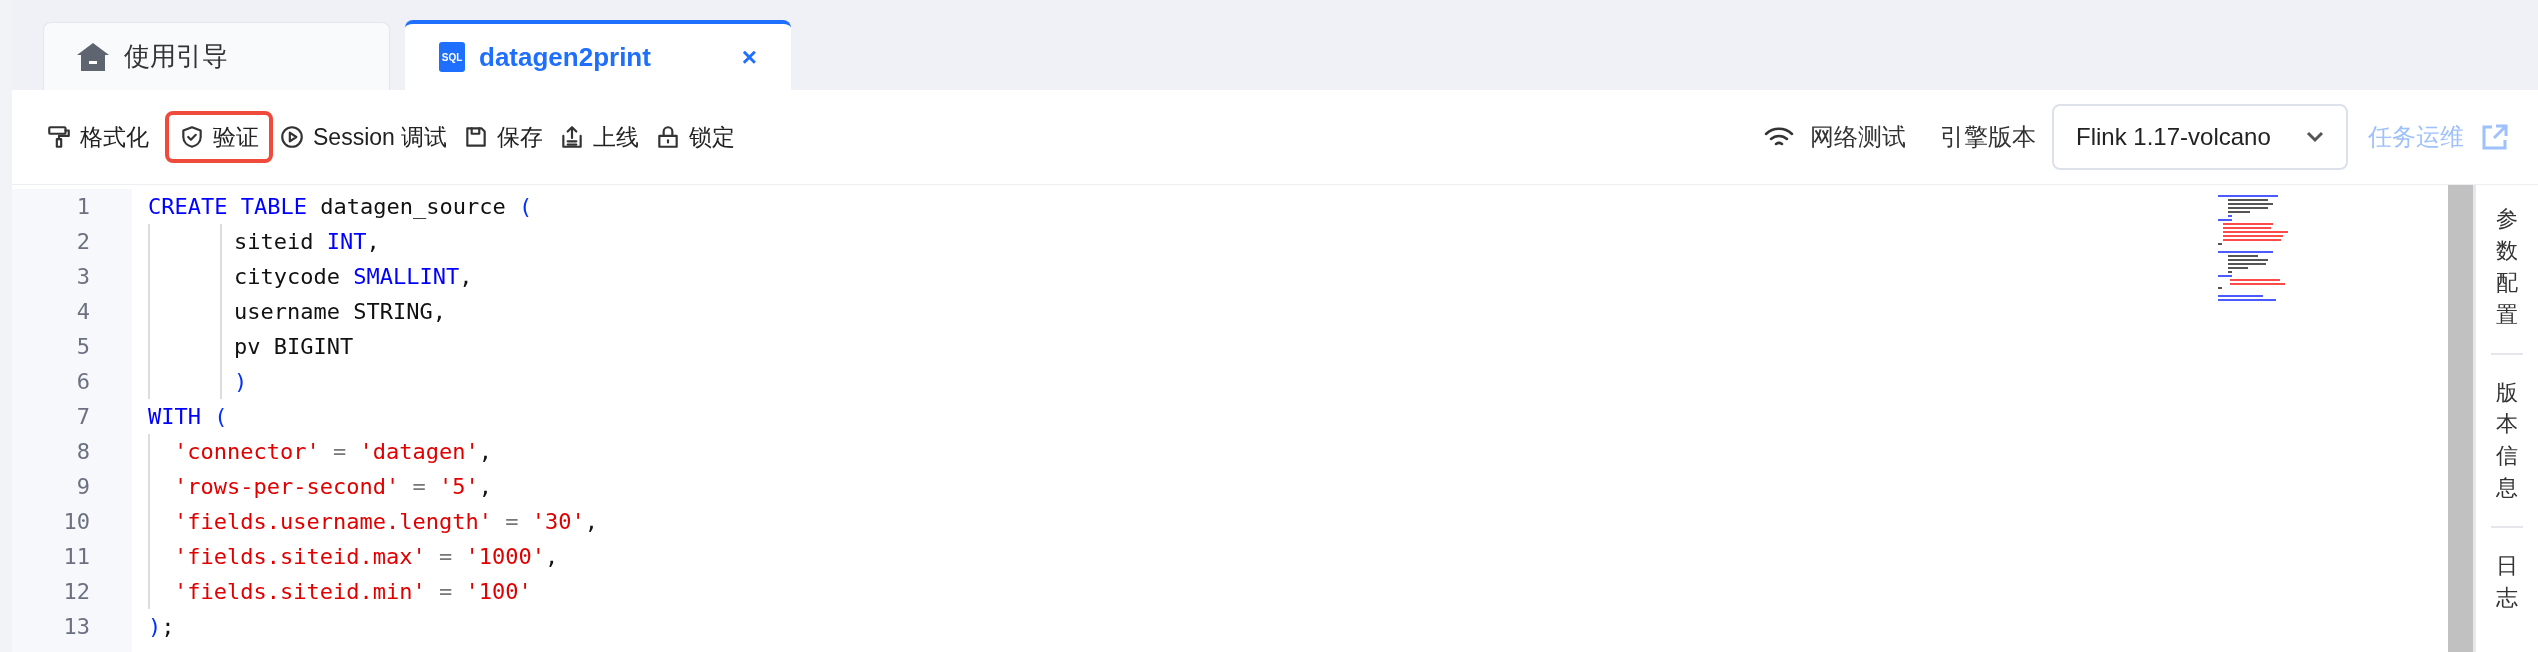  What do you see at coordinates (2495, 137) in the screenshot?
I see `external-link-icon` at bounding box center [2495, 137].